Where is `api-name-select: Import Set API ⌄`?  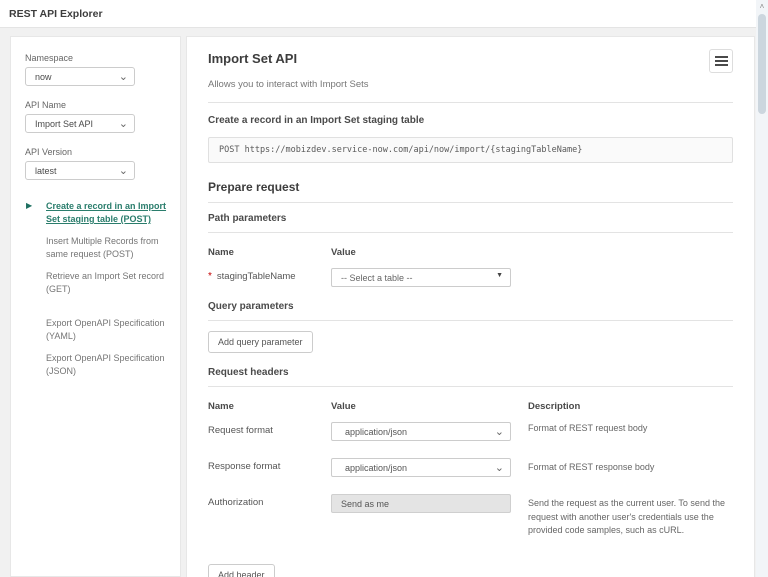
api-name-select: Import Set API ⌄ is located at coordinates (80, 123).